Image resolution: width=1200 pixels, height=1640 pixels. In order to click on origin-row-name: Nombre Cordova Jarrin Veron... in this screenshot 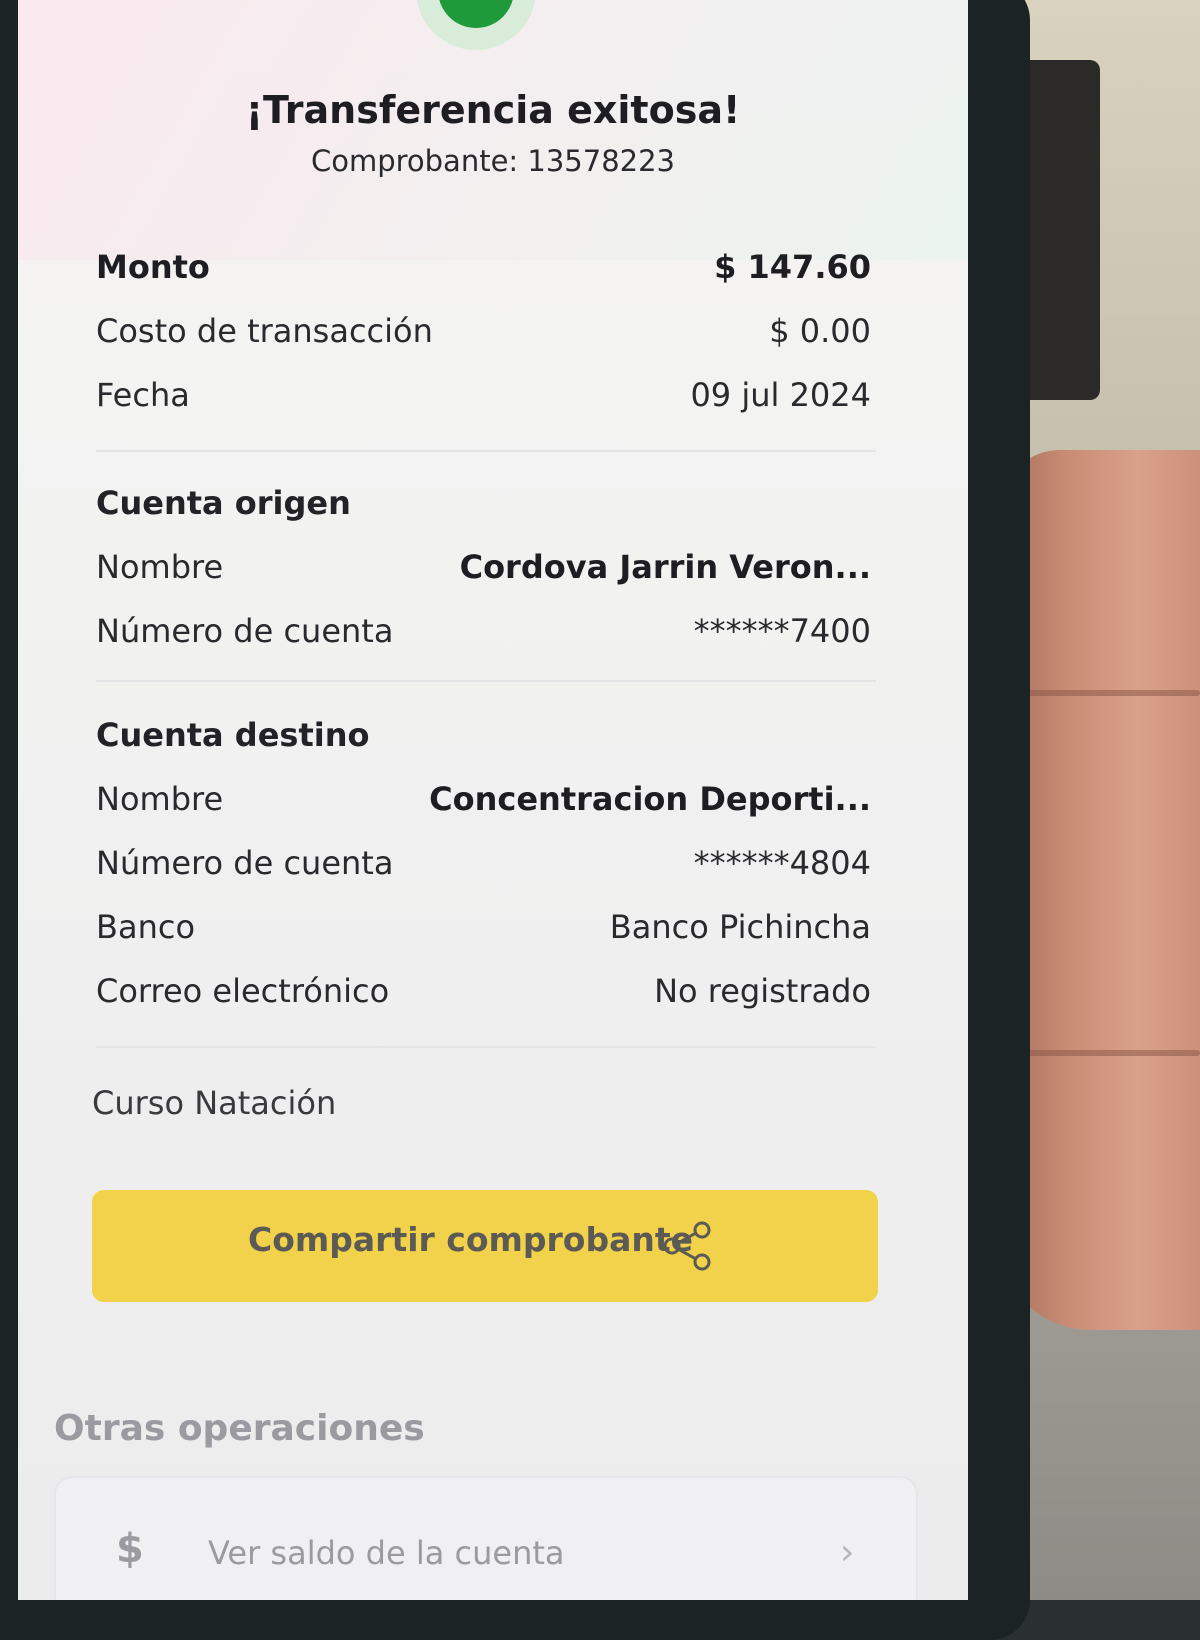, I will do `click(483, 573)`.